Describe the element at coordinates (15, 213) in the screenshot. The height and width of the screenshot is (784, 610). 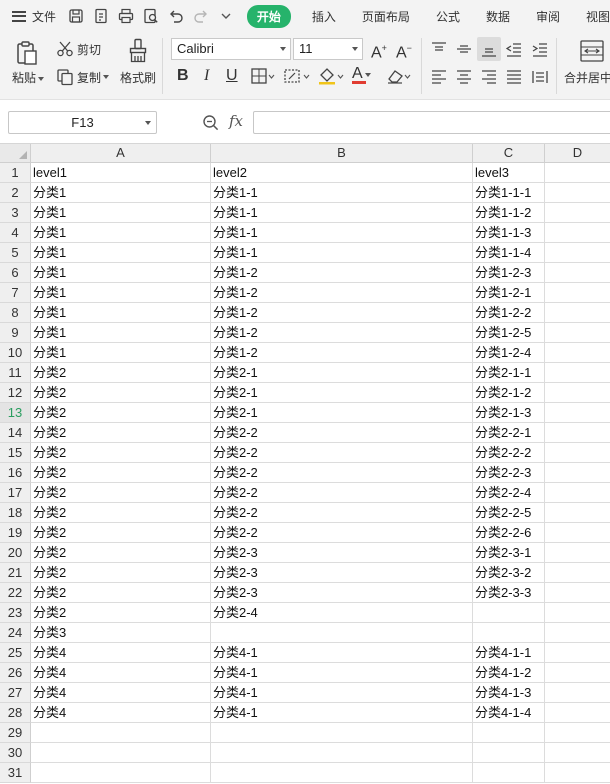
I see `row-header: 3` at that location.